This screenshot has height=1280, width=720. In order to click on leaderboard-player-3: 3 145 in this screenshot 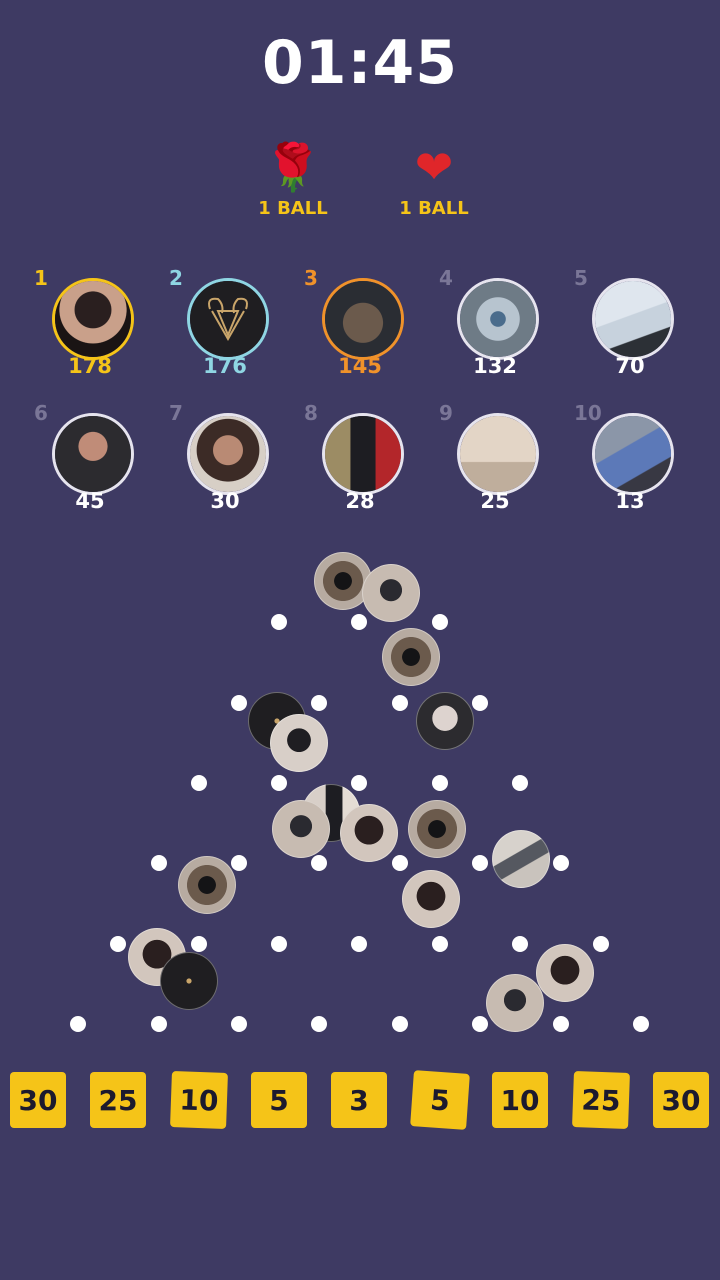, I will do `click(362, 326)`.